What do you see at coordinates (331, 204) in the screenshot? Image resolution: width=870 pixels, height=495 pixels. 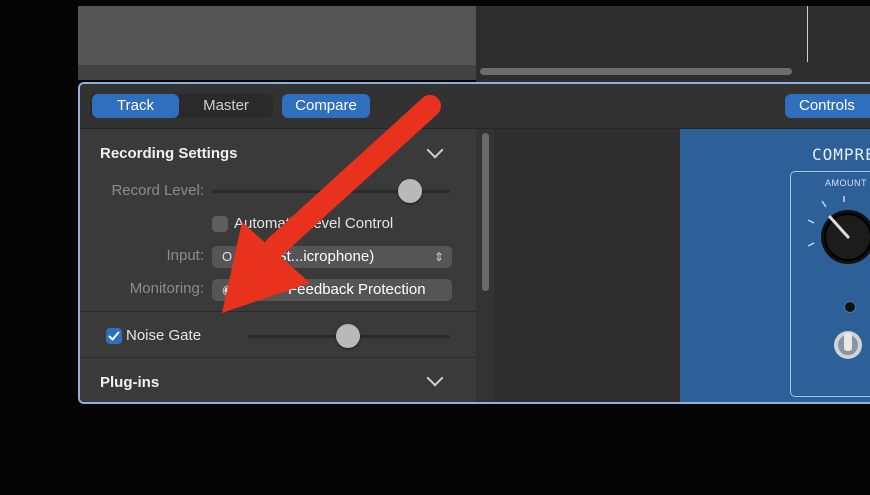 I see `red-arrow-icon` at bounding box center [331, 204].